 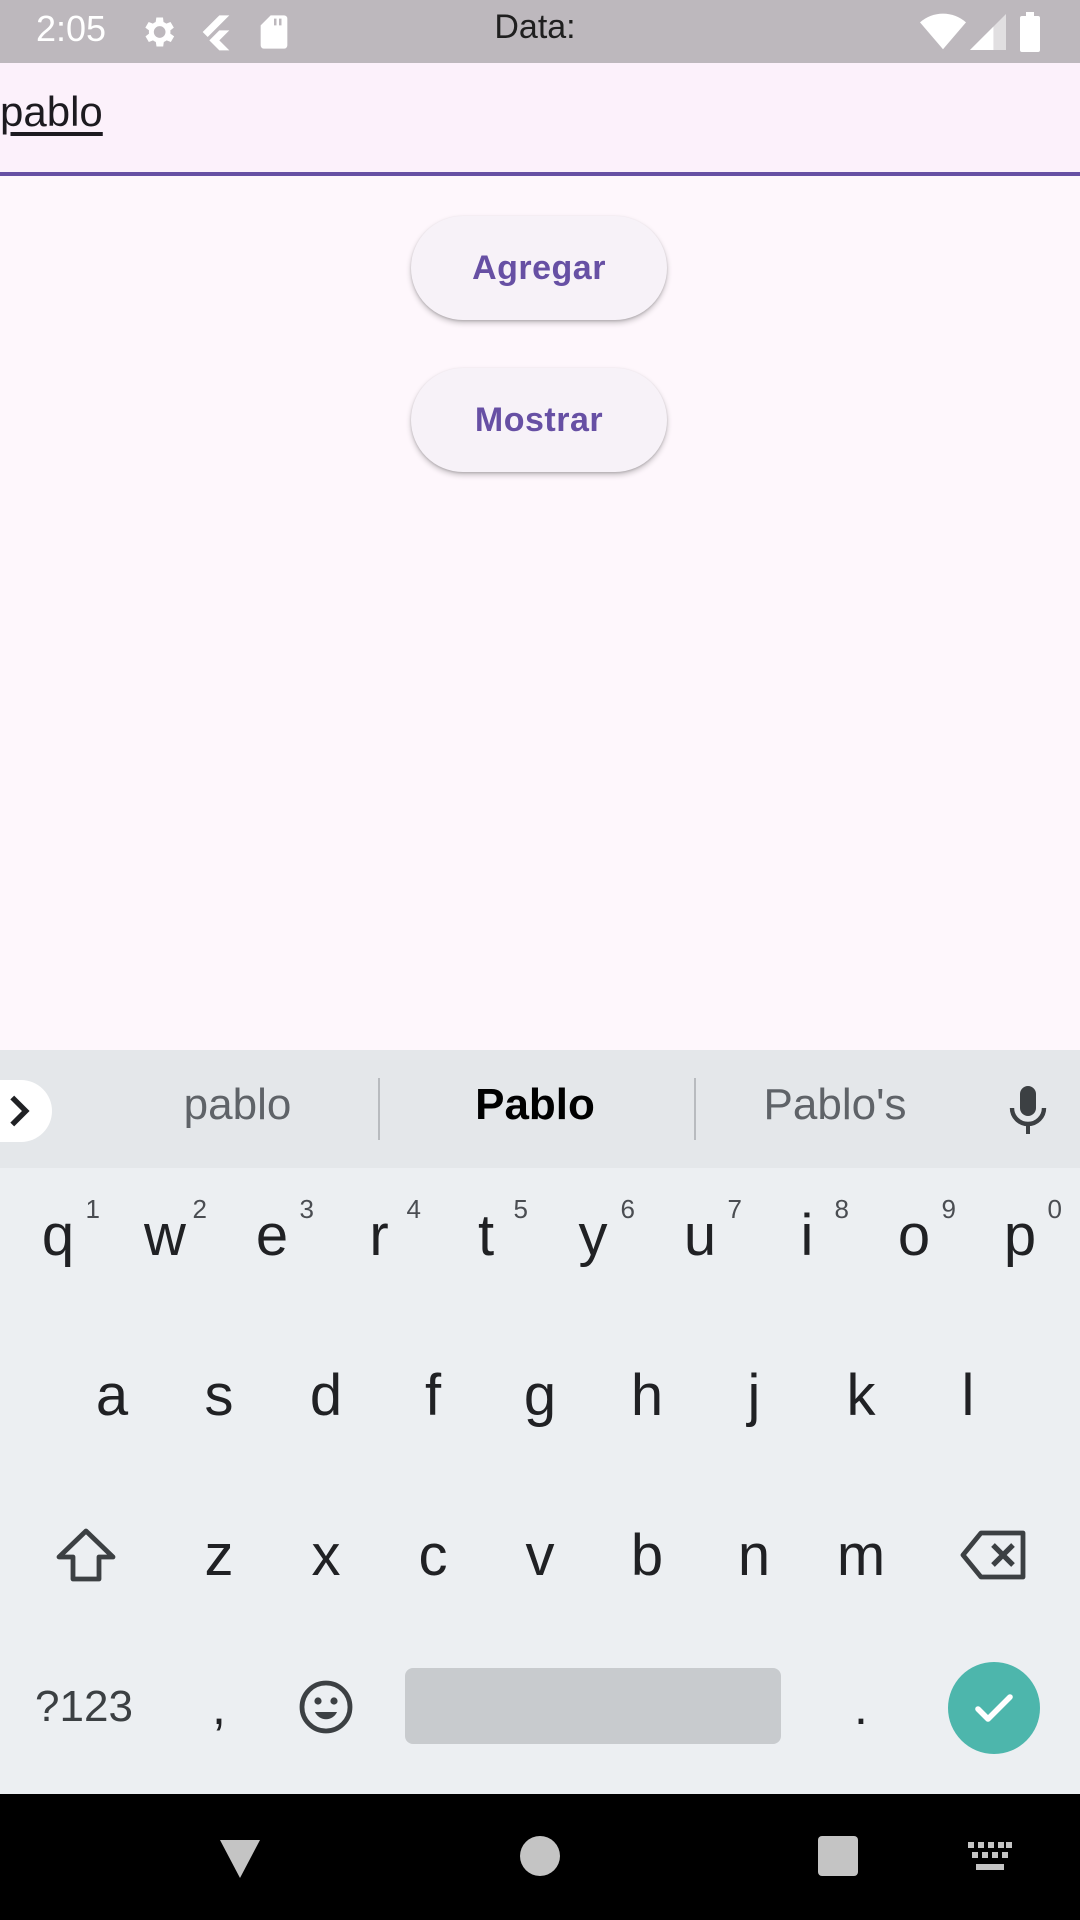 I want to click on period-key: ., so click(x=861, y=1707).